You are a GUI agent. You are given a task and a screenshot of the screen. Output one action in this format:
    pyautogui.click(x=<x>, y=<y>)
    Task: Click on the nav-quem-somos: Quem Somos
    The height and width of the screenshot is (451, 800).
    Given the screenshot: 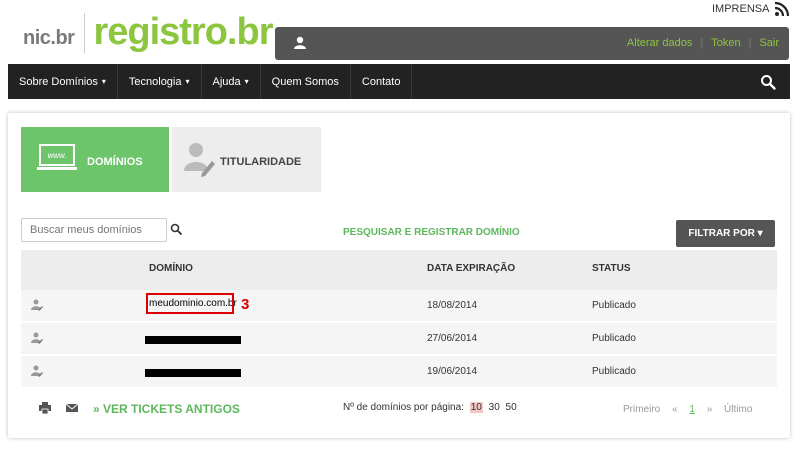 What is the action you would take?
    pyautogui.click(x=306, y=81)
    